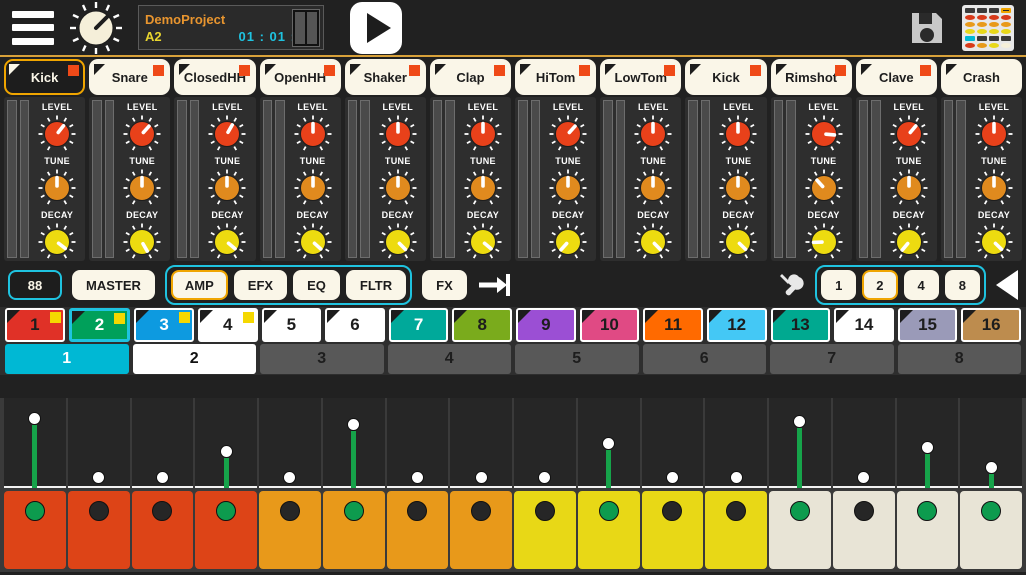 This screenshot has width=1026, height=575. I want to click on mode-button-fltr: FLTR, so click(376, 285).